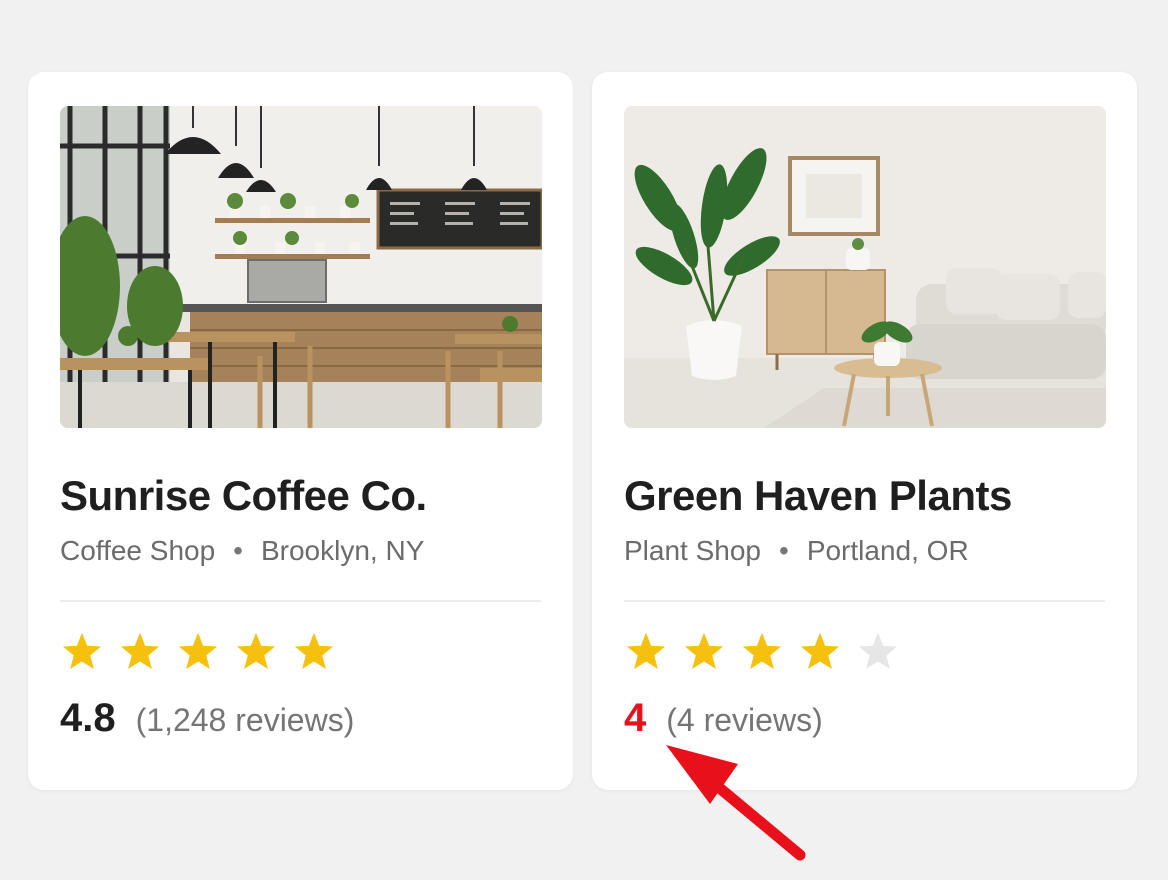  I want to click on rating-summary: 4.8 (1,248 reviews), so click(207, 718).